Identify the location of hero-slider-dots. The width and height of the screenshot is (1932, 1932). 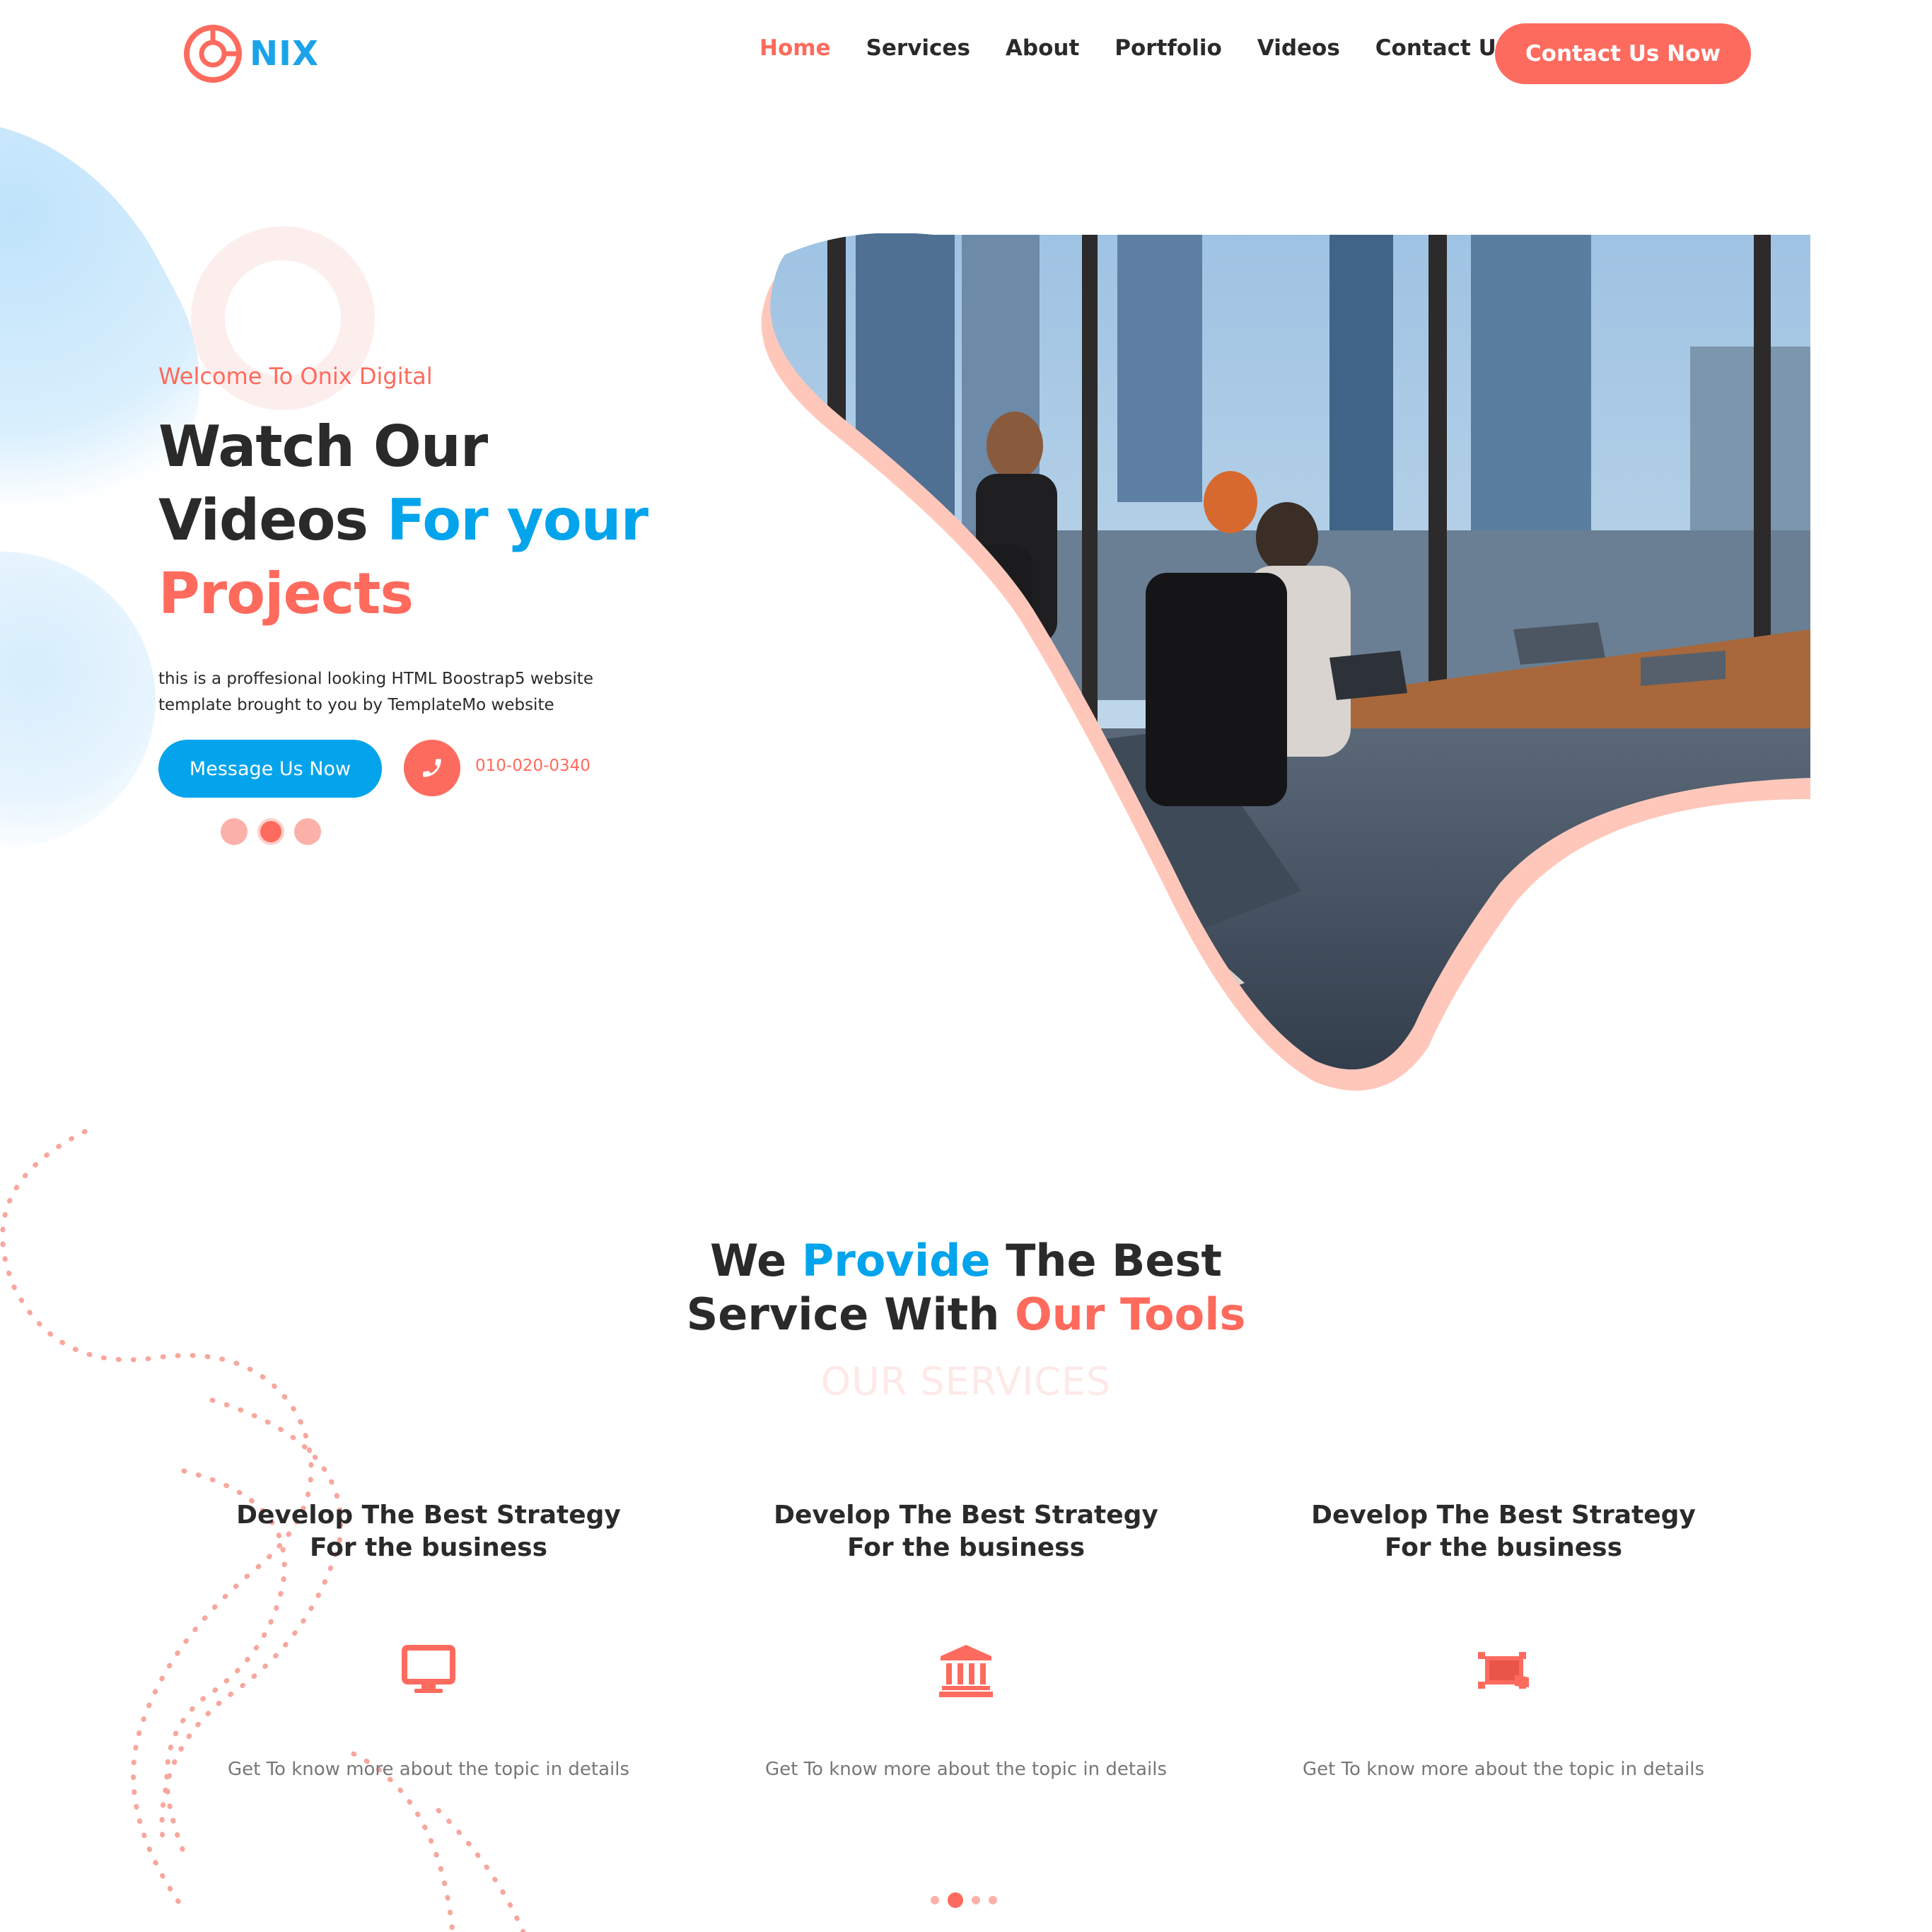
(271, 831).